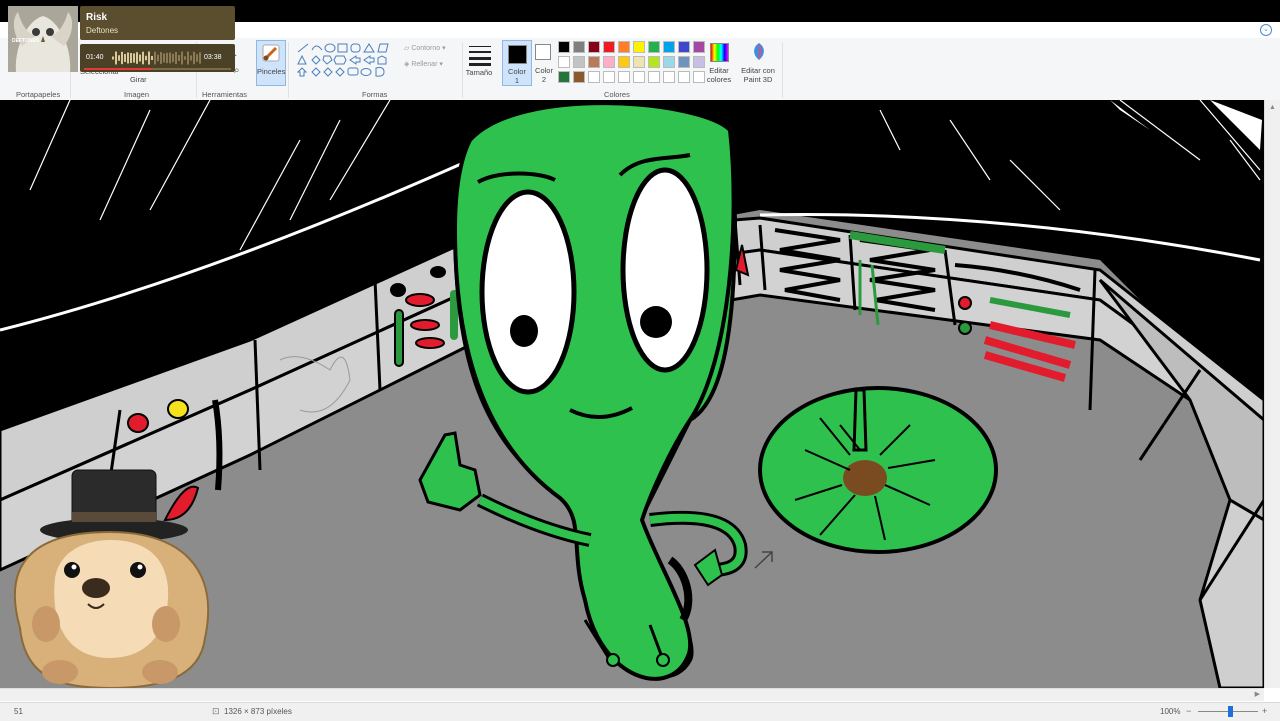 The height and width of the screenshot is (721, 1280). Describe the element at coordinates (1272, 394) in the screenshot. I see `vertical-scrollbar: ▲` at that location.